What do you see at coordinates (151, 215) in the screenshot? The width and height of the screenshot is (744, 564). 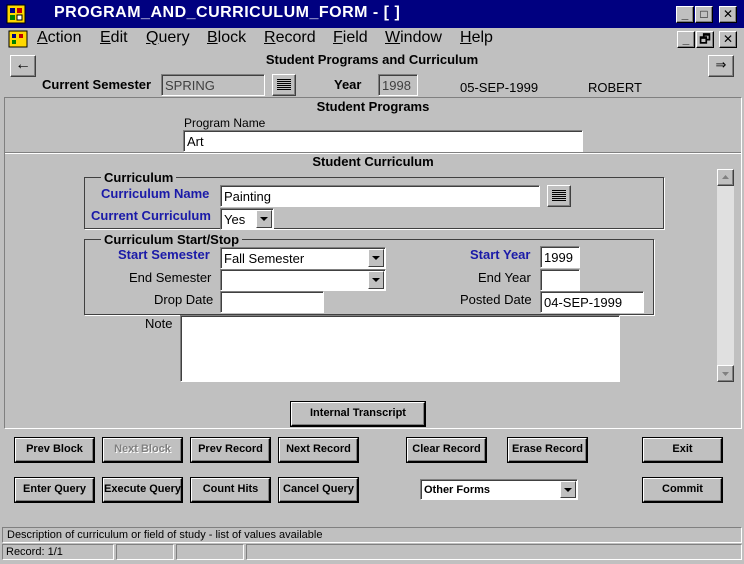 I see `current-curriculum-label: Current Curriculum` at bounding box center [151, 215].